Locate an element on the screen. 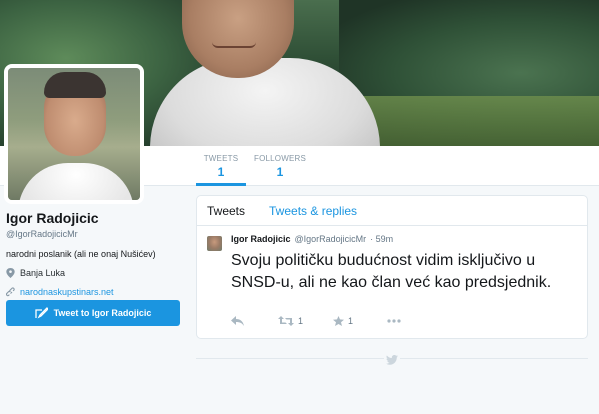 The width and height of the screenshot is (599, 414). star-icon is located at coordinates (339, 321).